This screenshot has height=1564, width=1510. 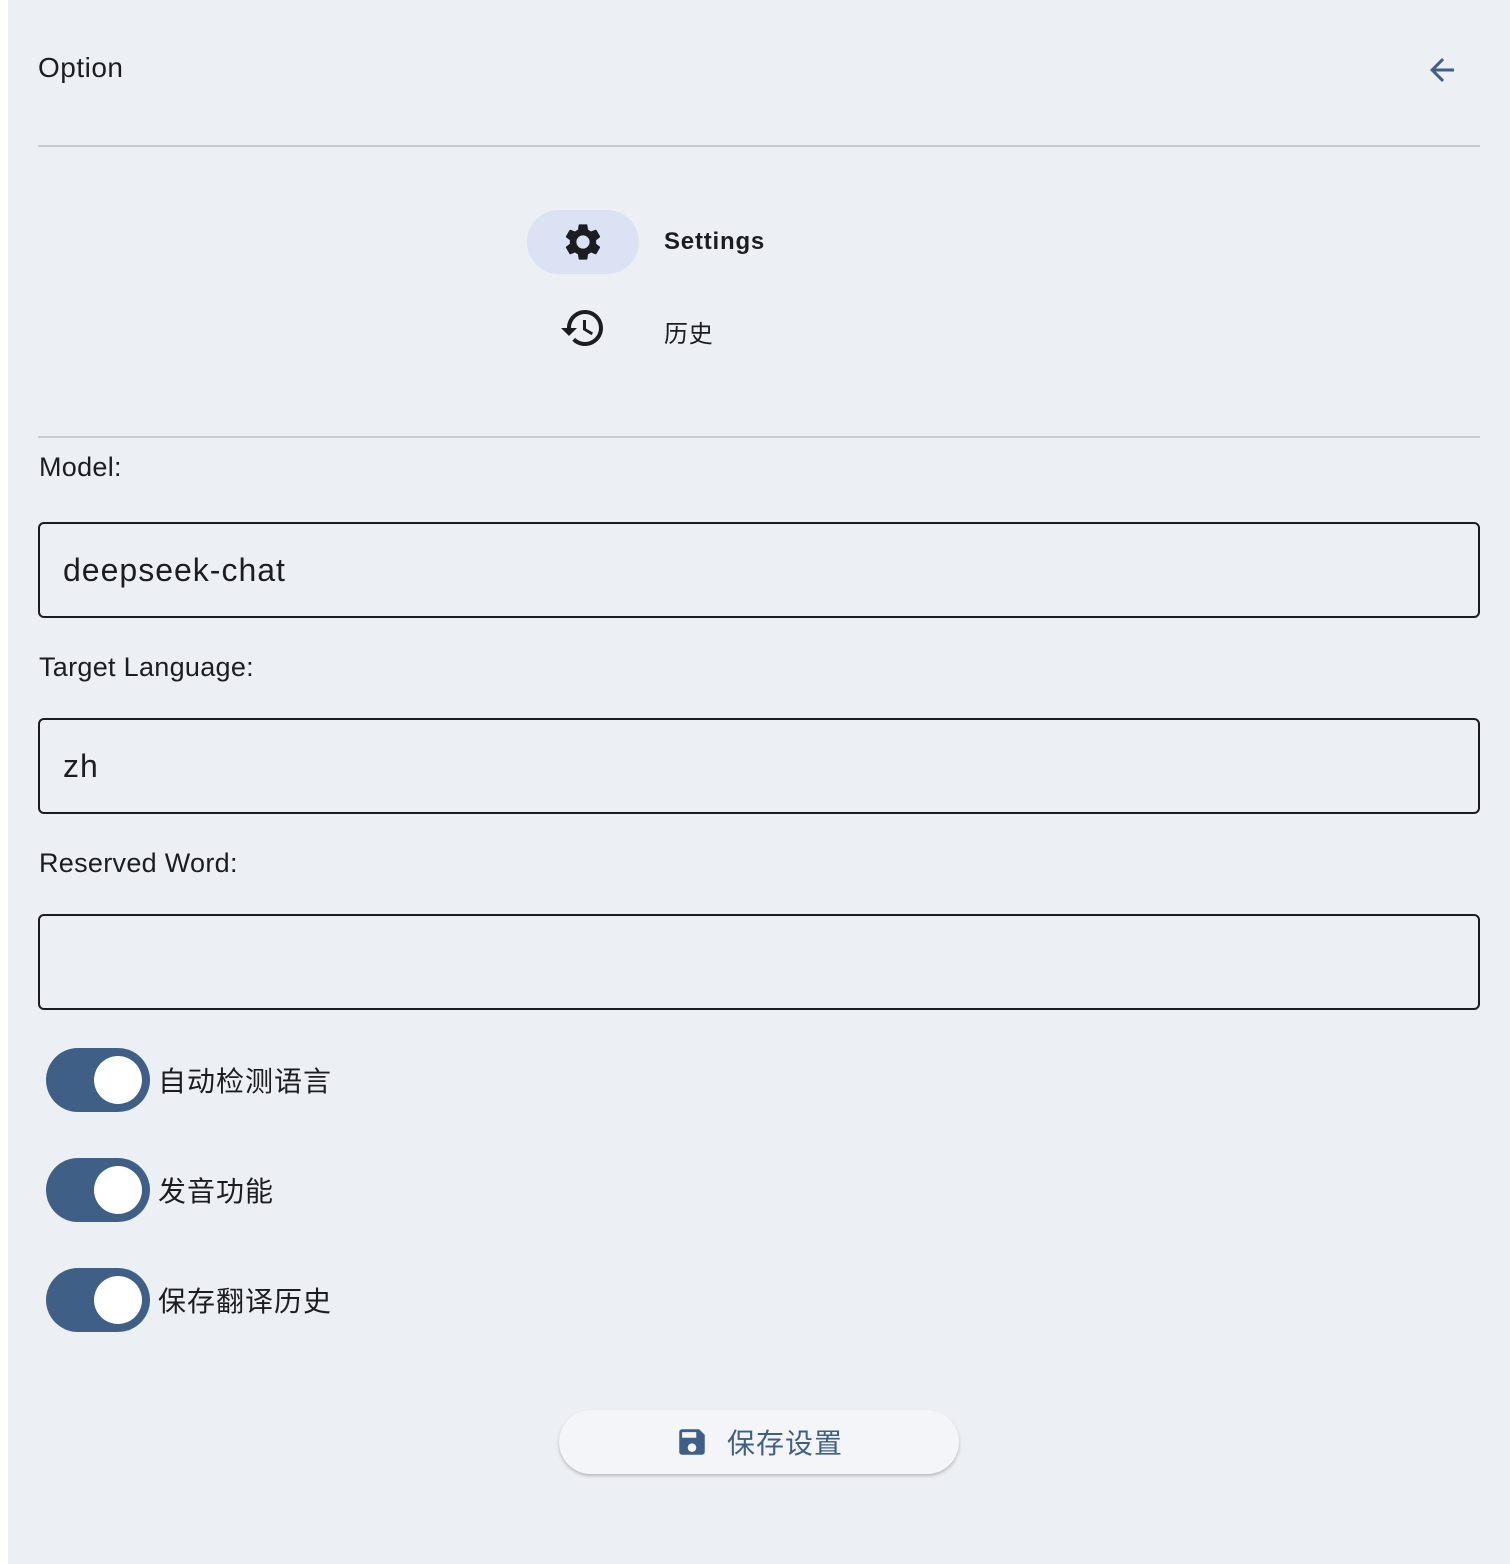 I want to click on save-icon, so click(x=692, y=1442).